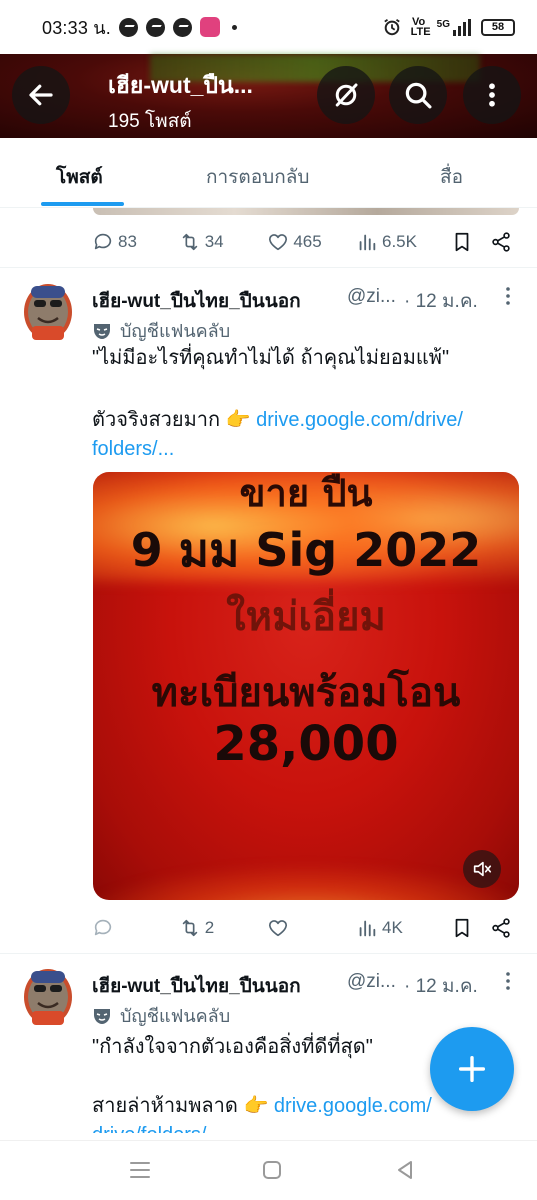 Image resolution: width=537 pixels, height=1200 pixels. I want to click on profile-header: เฮีย-wut_ปืน... 195 โพสต์, so click(268, 96).